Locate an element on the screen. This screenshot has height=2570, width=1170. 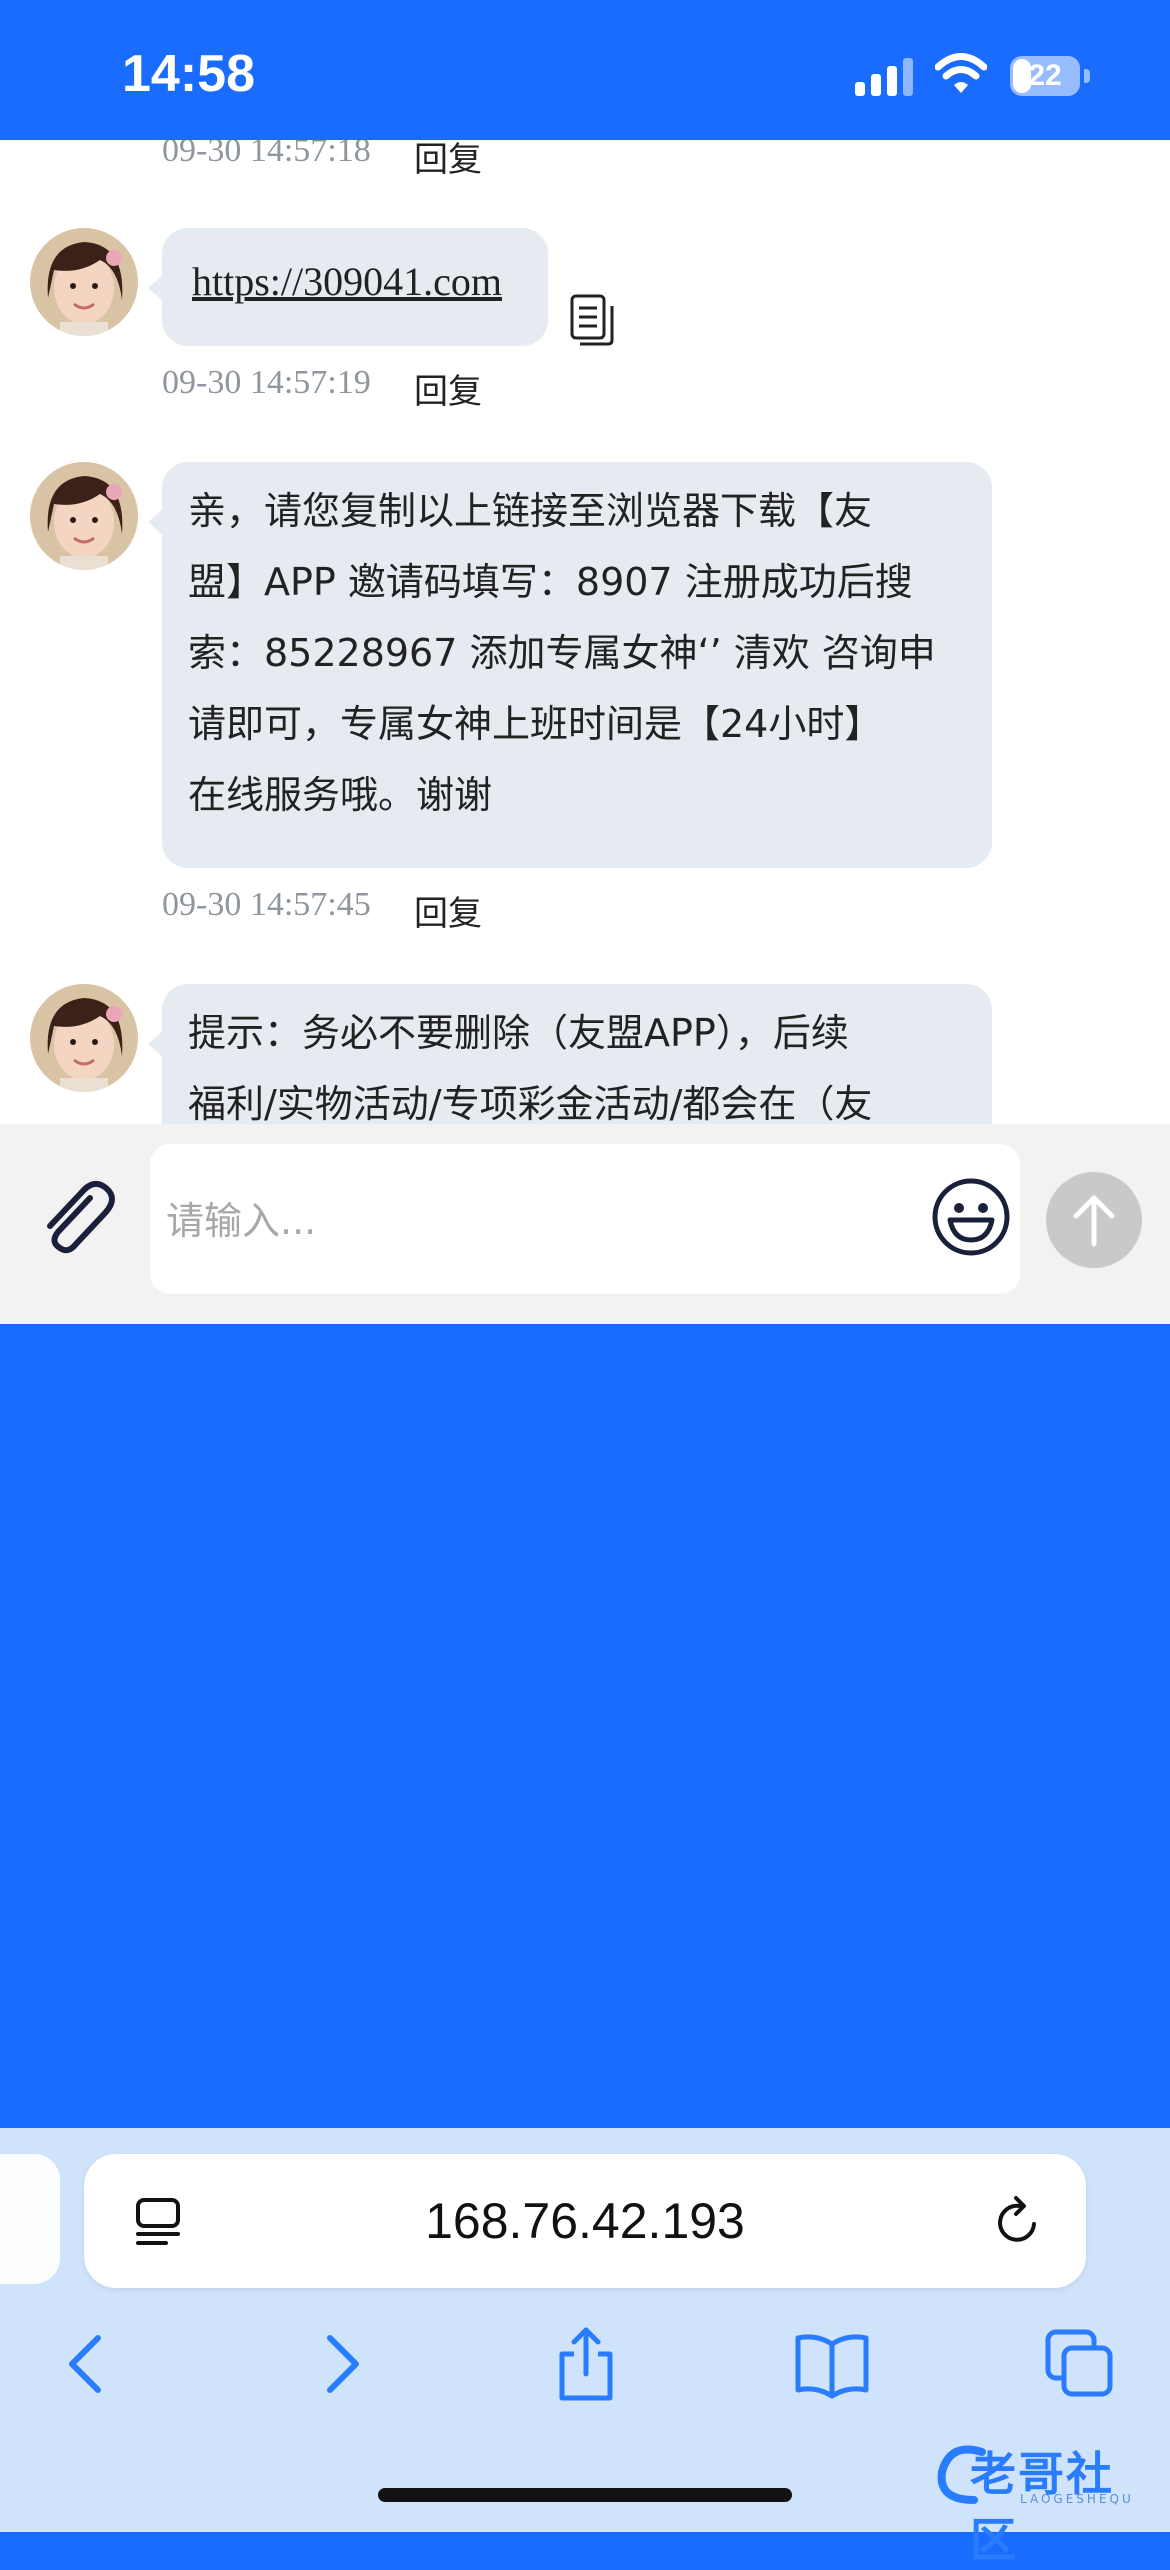
wifi-icon is located at coordinates (961, 73).